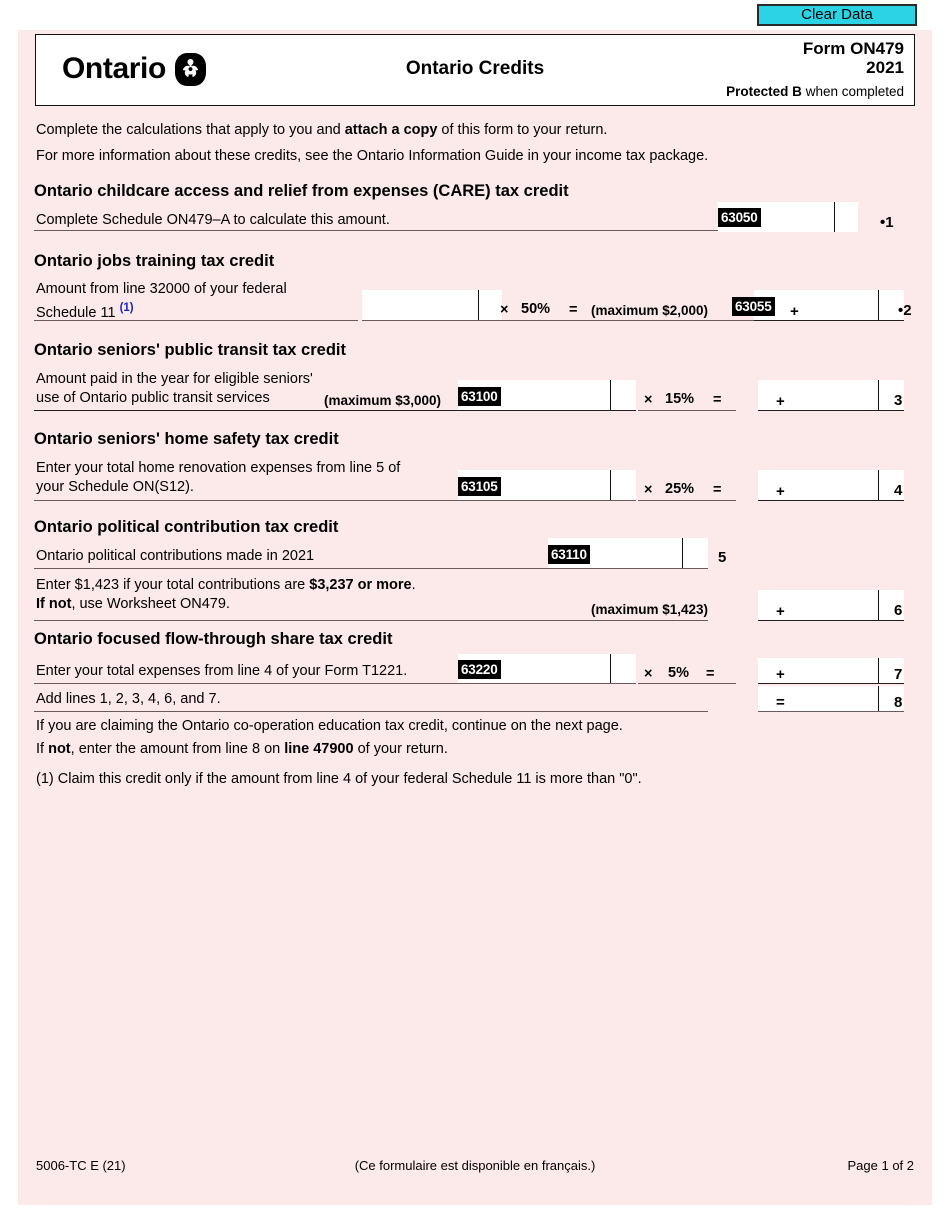 The image size is (950, 1230). What do you see at coordinates (569, 554) in the screenshot?
I see `political-line-code: 63110` at bounding box center [569, 554].